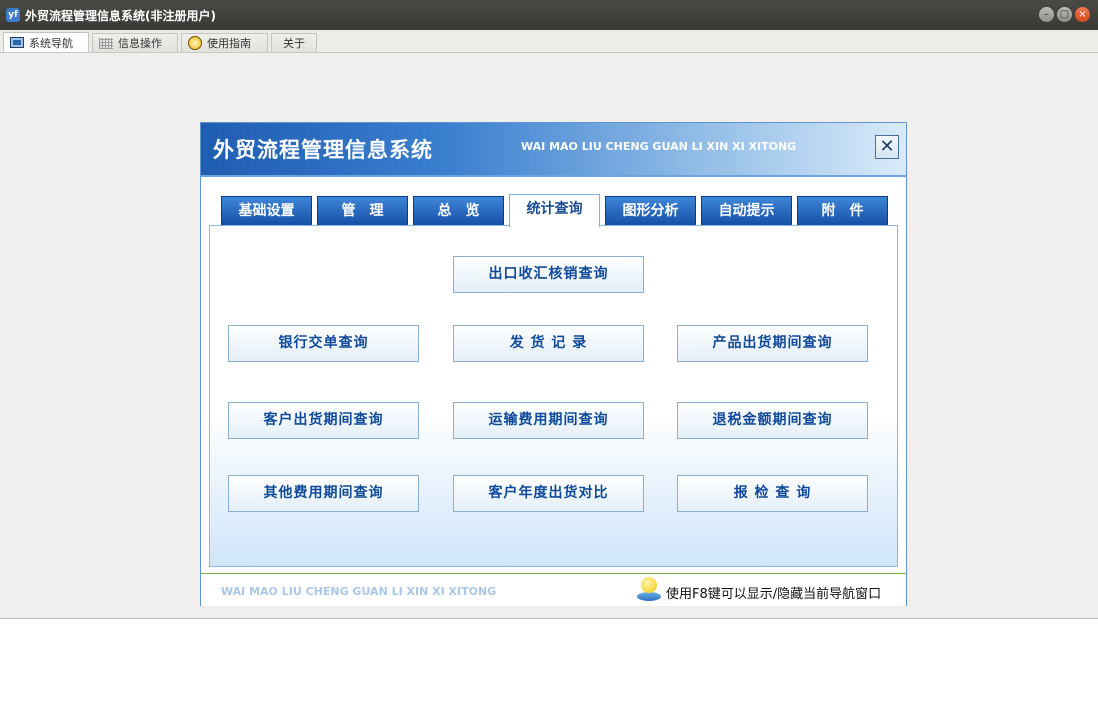 The width and height of the screenshot is (1098, 713). Describe the element at coordinates (362, 211) in the screenshot. I see `nav-tab-manage: 管 理` at that location.